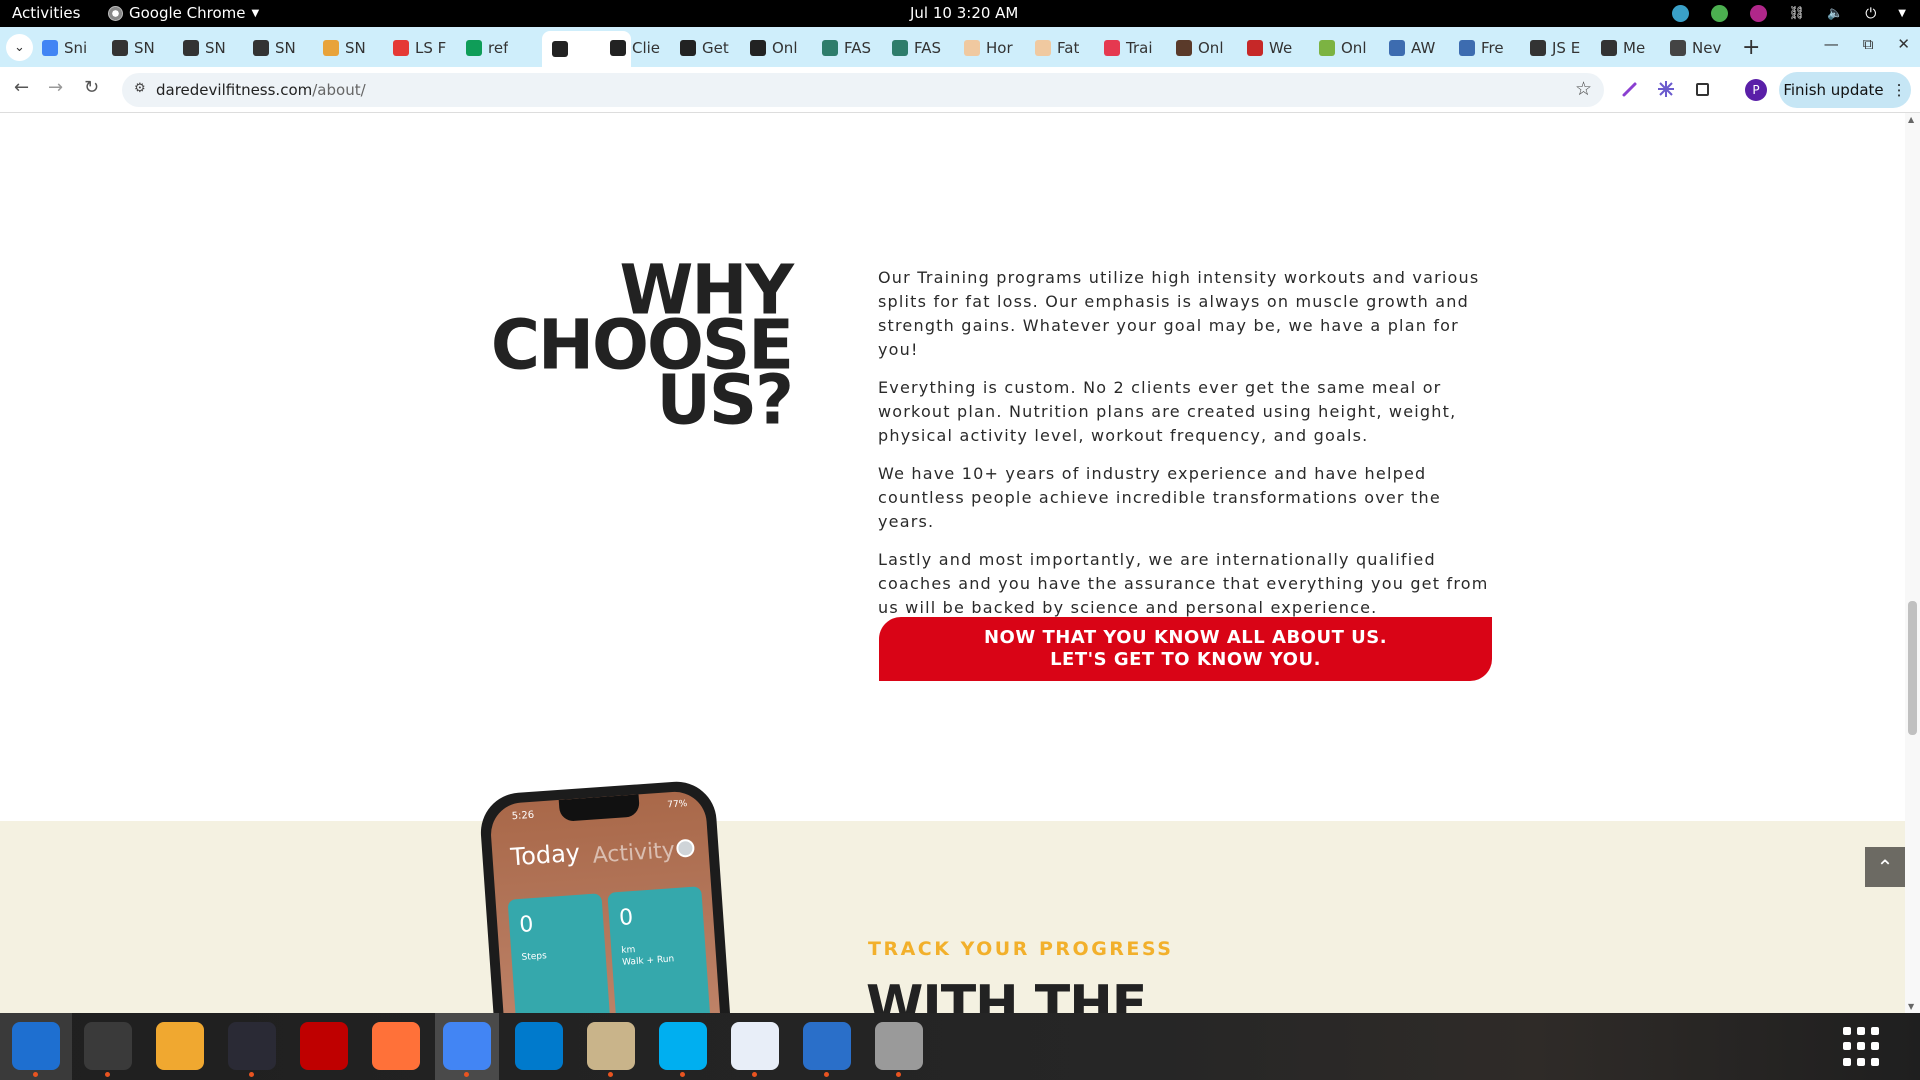 Image resolution: width=1920 pixels, height=1080 pixels. What do you see at coordinates (1634, 48) in the screenshot?
I see `tab-label: Me` at bounding box center [1634, 48].